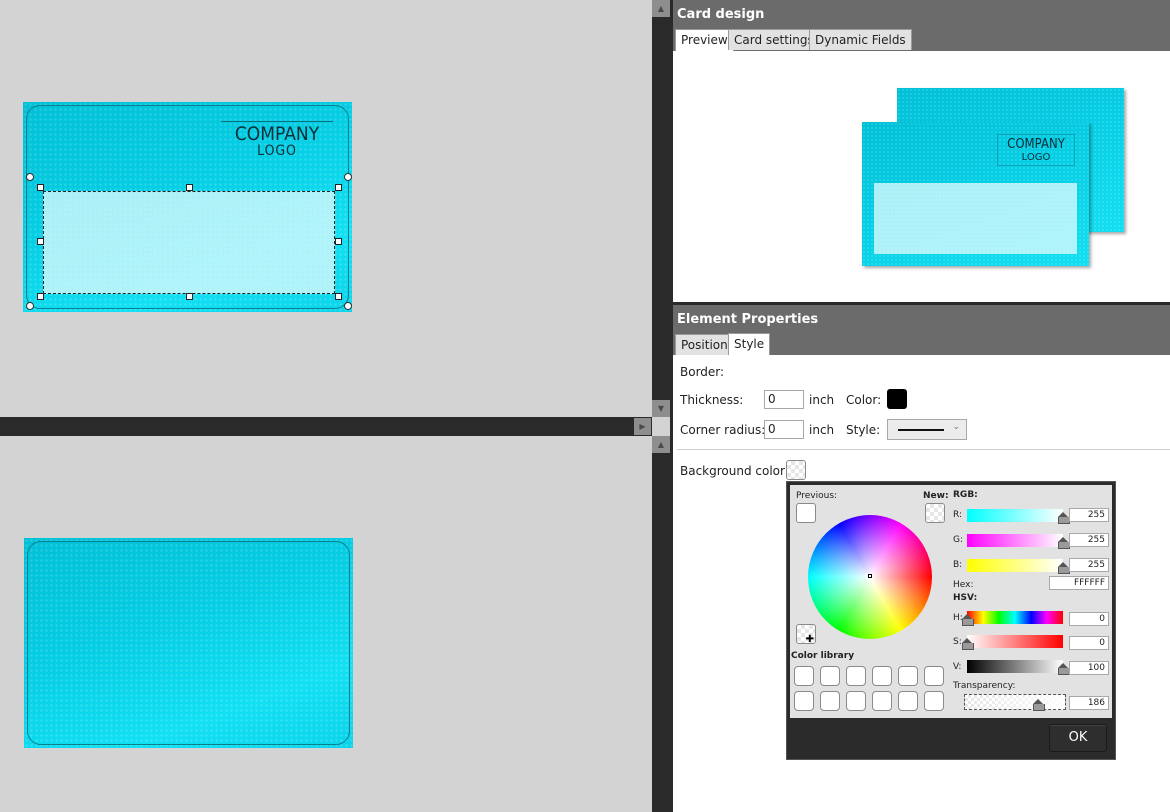  What do you see at coordinates (721, 14) in the screenshot?
I see `card-design-title: Card design` at bounding box center [721, 14].